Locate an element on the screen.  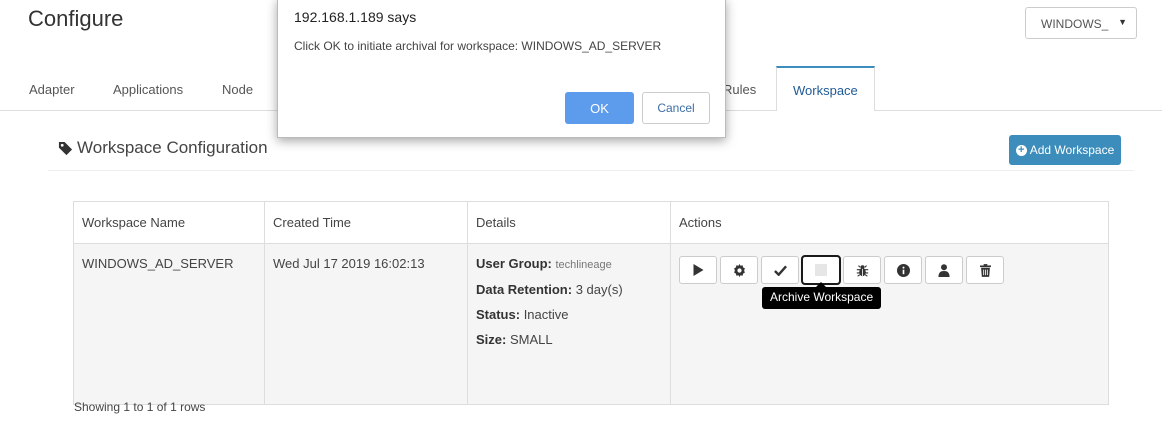
dialog-cancel-button: Cancel is located at coordinates (676, 108).